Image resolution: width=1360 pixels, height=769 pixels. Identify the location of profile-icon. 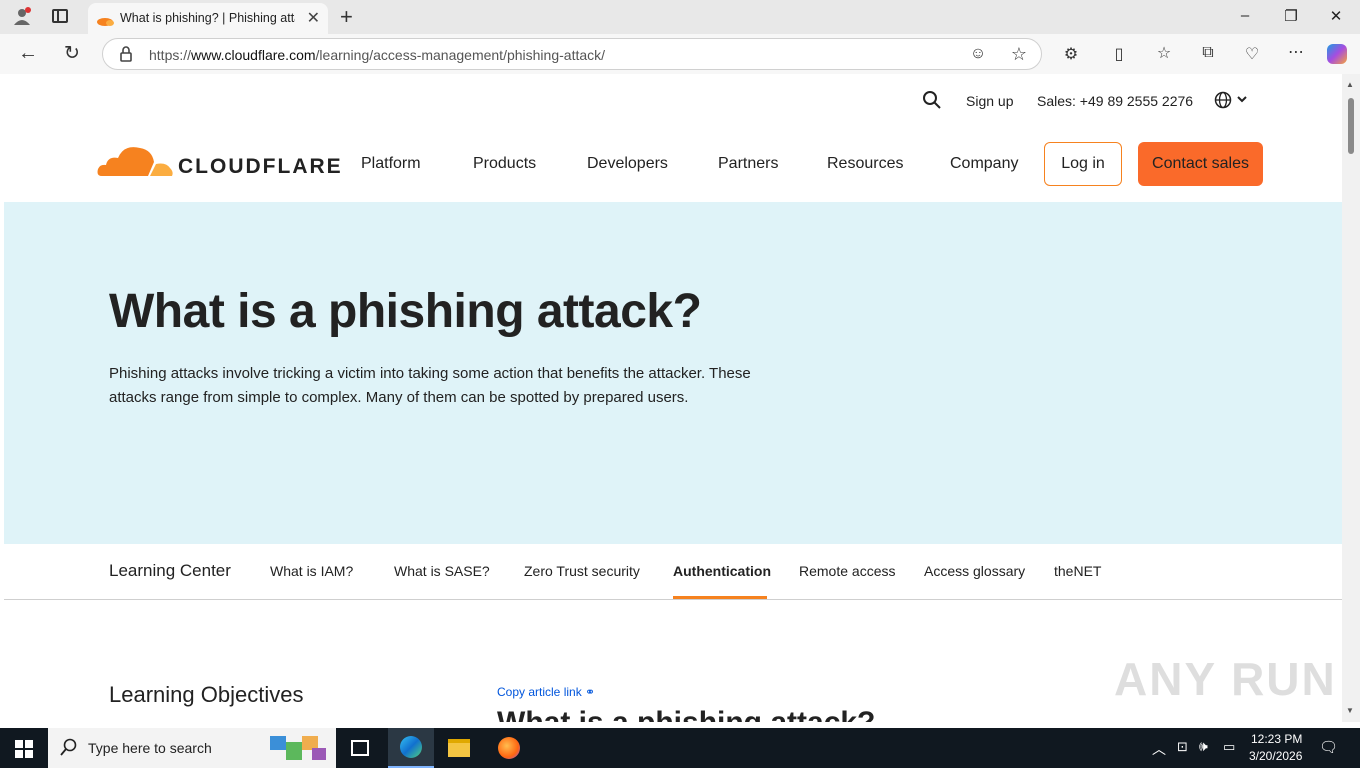
(22, 16).